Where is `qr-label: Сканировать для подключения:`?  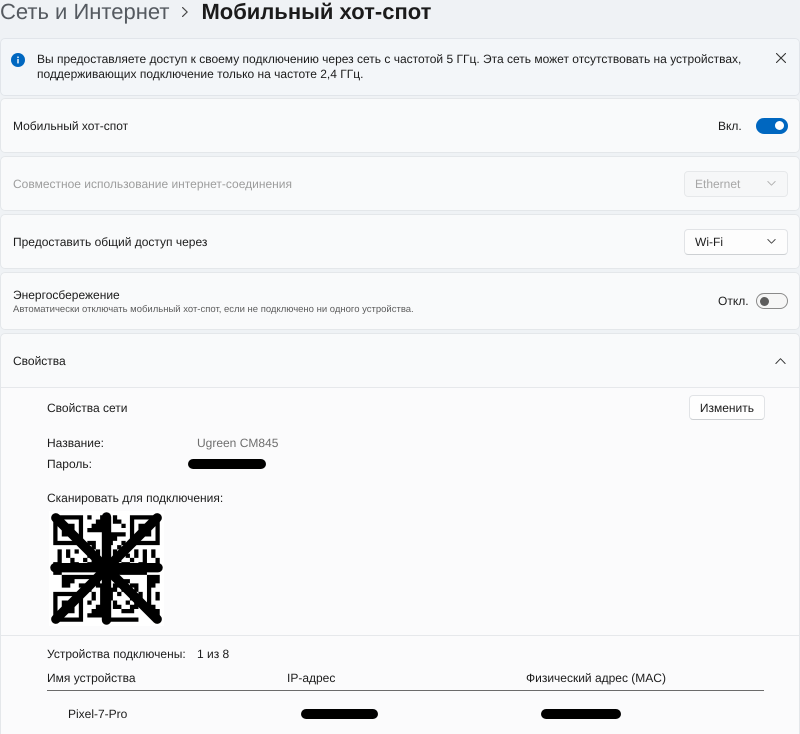
qr-label: Сканировать для подключения: is located at coordinates (135, 498).